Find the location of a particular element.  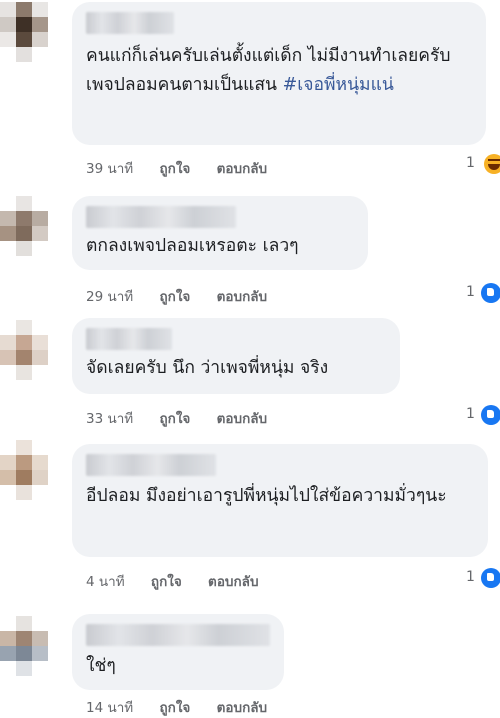

comment-actions: 39 นาที ถูกใจ ตอบกลับ is located at coordinates (187, 168).